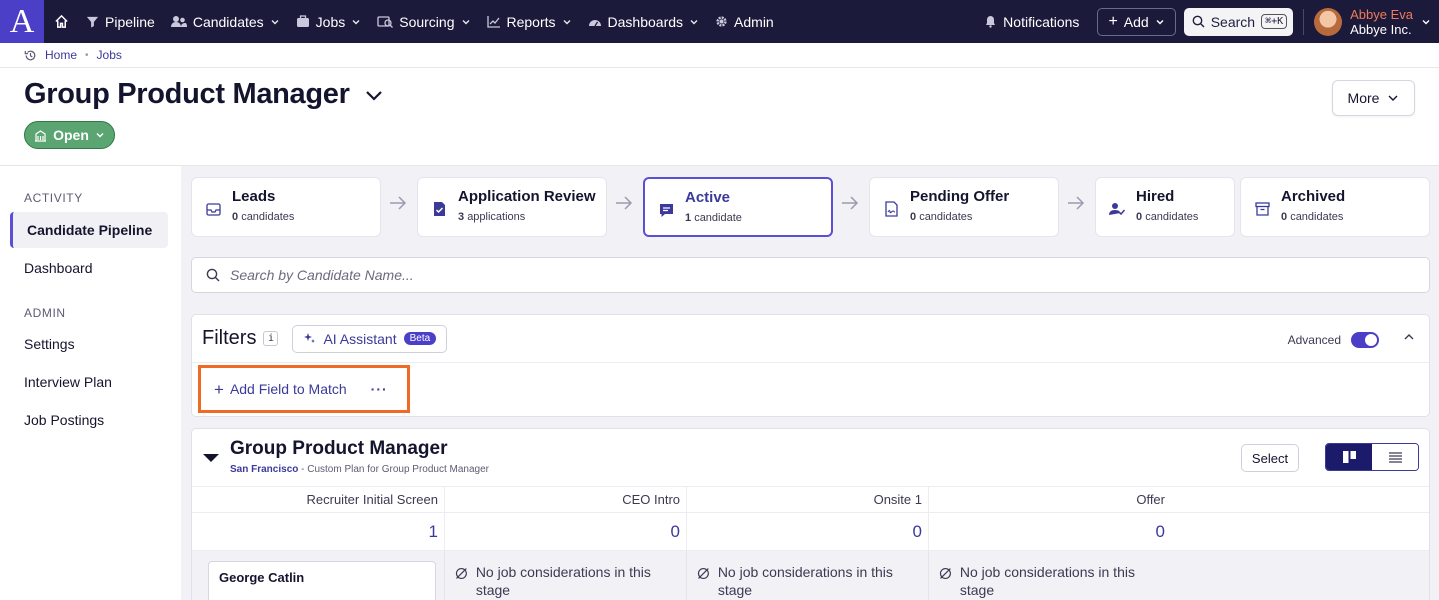 This screenshot has width=1439, height=600. Describe the element at coordinates (92, 22) in the screenshot. I see `filter-icon` at that location.